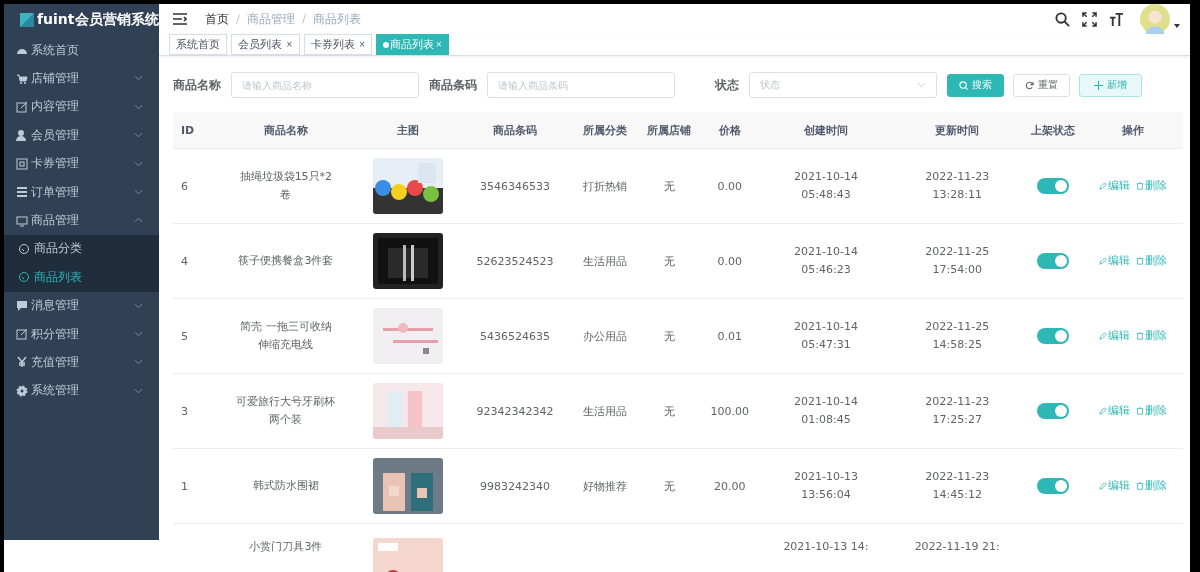  Describe the element at coordinates (81, 334) in the screenshot. I see `menu-item: 积分管理` at that location.